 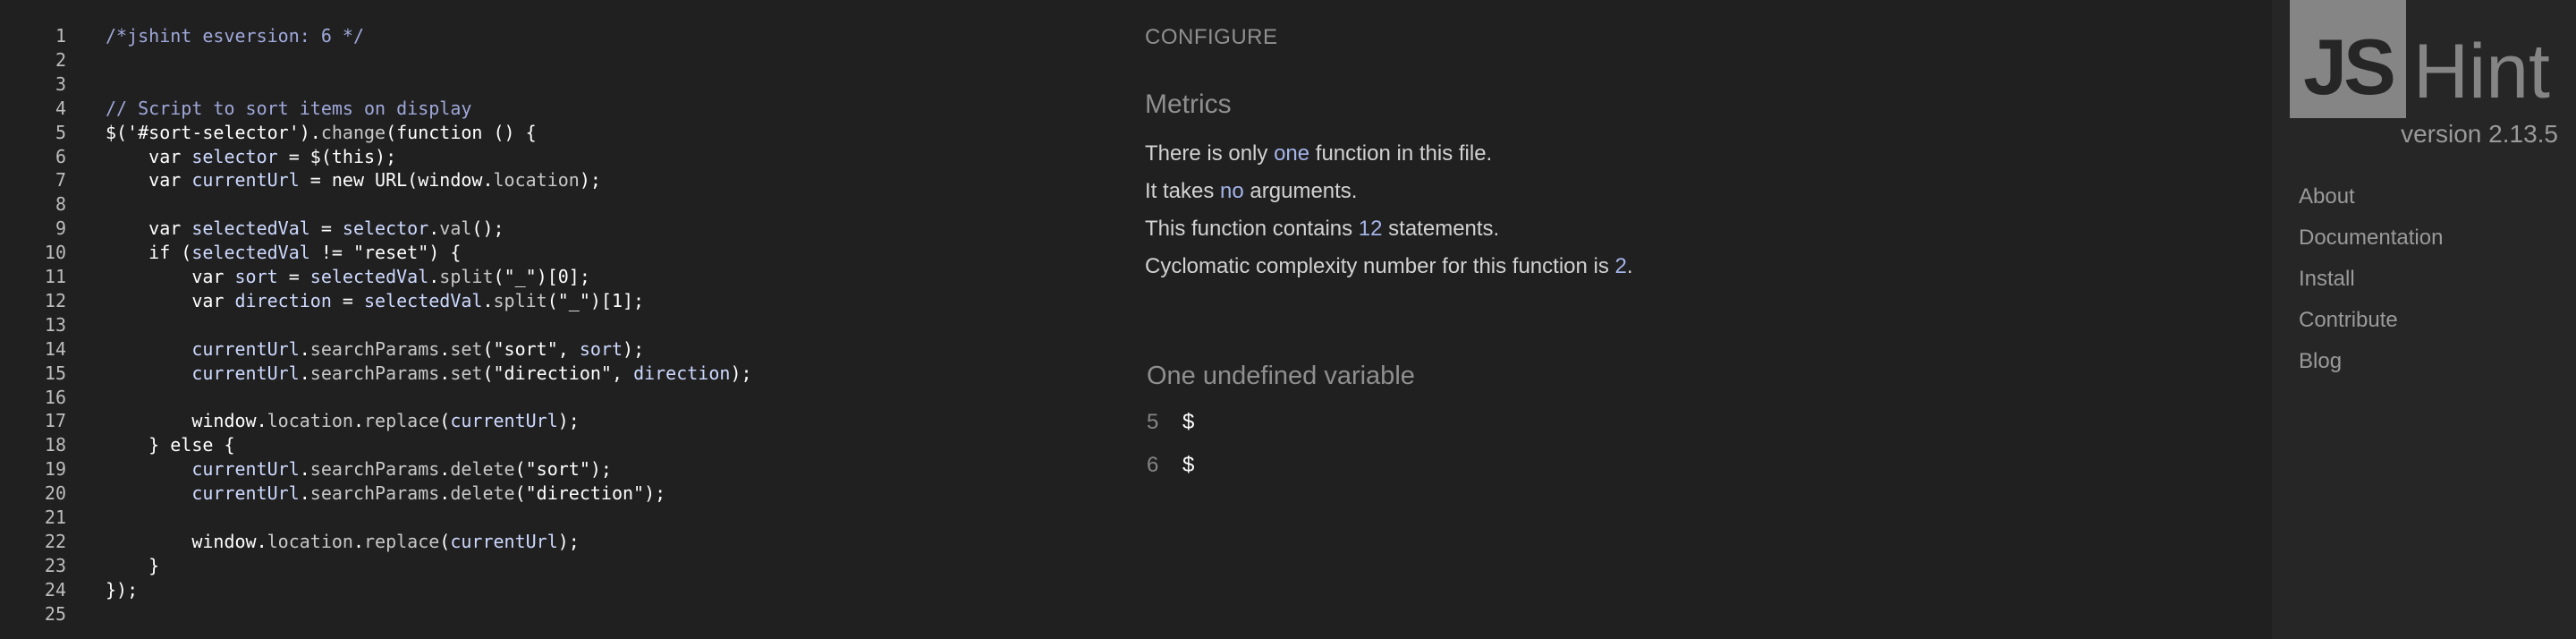 What do you see at coordinates (55, 589) in the screenshot?
I see `line-number: 24` at bounding box center [55, 589].